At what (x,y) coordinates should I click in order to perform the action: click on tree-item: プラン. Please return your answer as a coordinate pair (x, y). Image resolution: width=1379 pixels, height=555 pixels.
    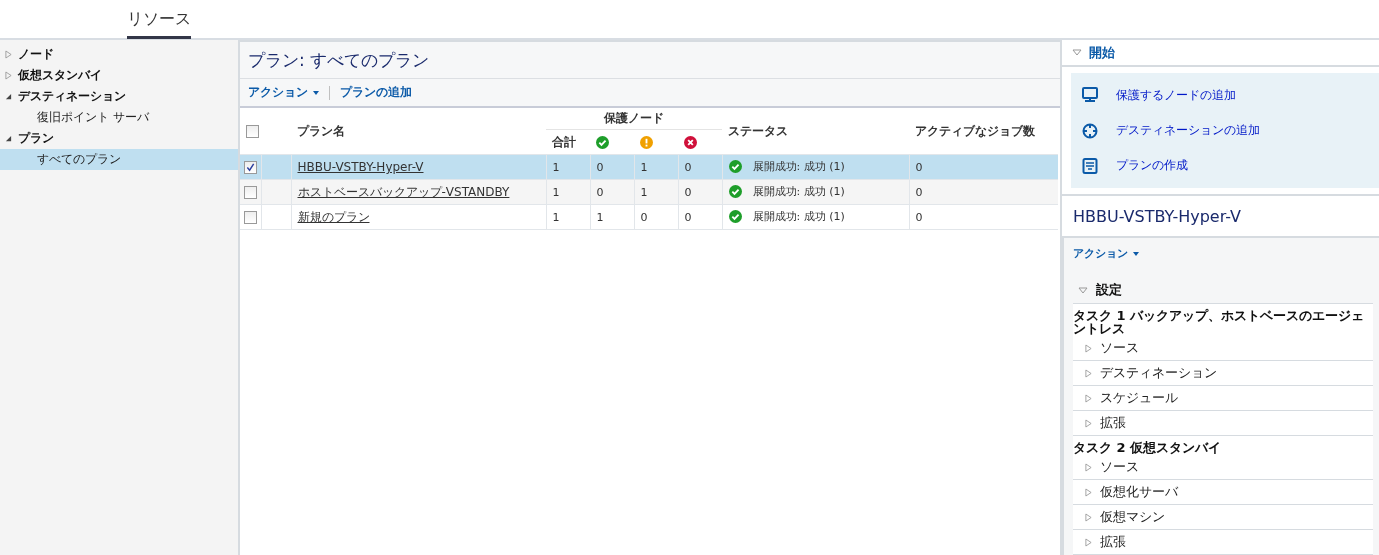
    Looking at the image, I should click on (119, 138).